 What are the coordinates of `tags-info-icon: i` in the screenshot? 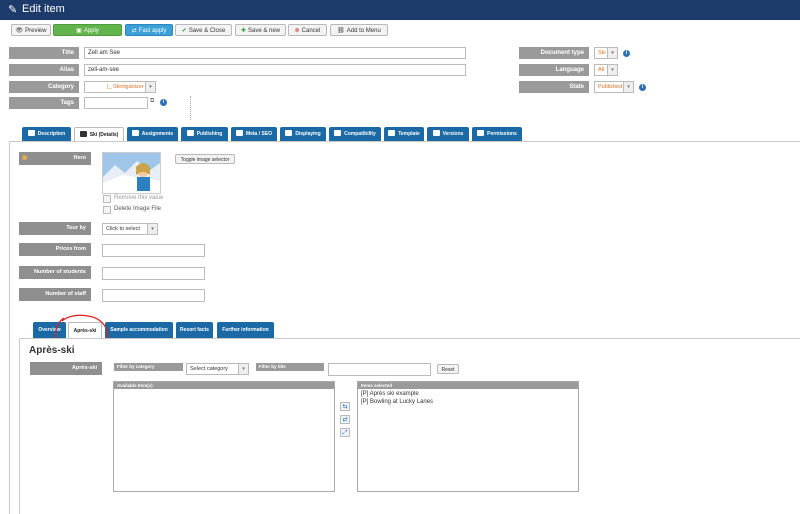 It's located at (163, 102).